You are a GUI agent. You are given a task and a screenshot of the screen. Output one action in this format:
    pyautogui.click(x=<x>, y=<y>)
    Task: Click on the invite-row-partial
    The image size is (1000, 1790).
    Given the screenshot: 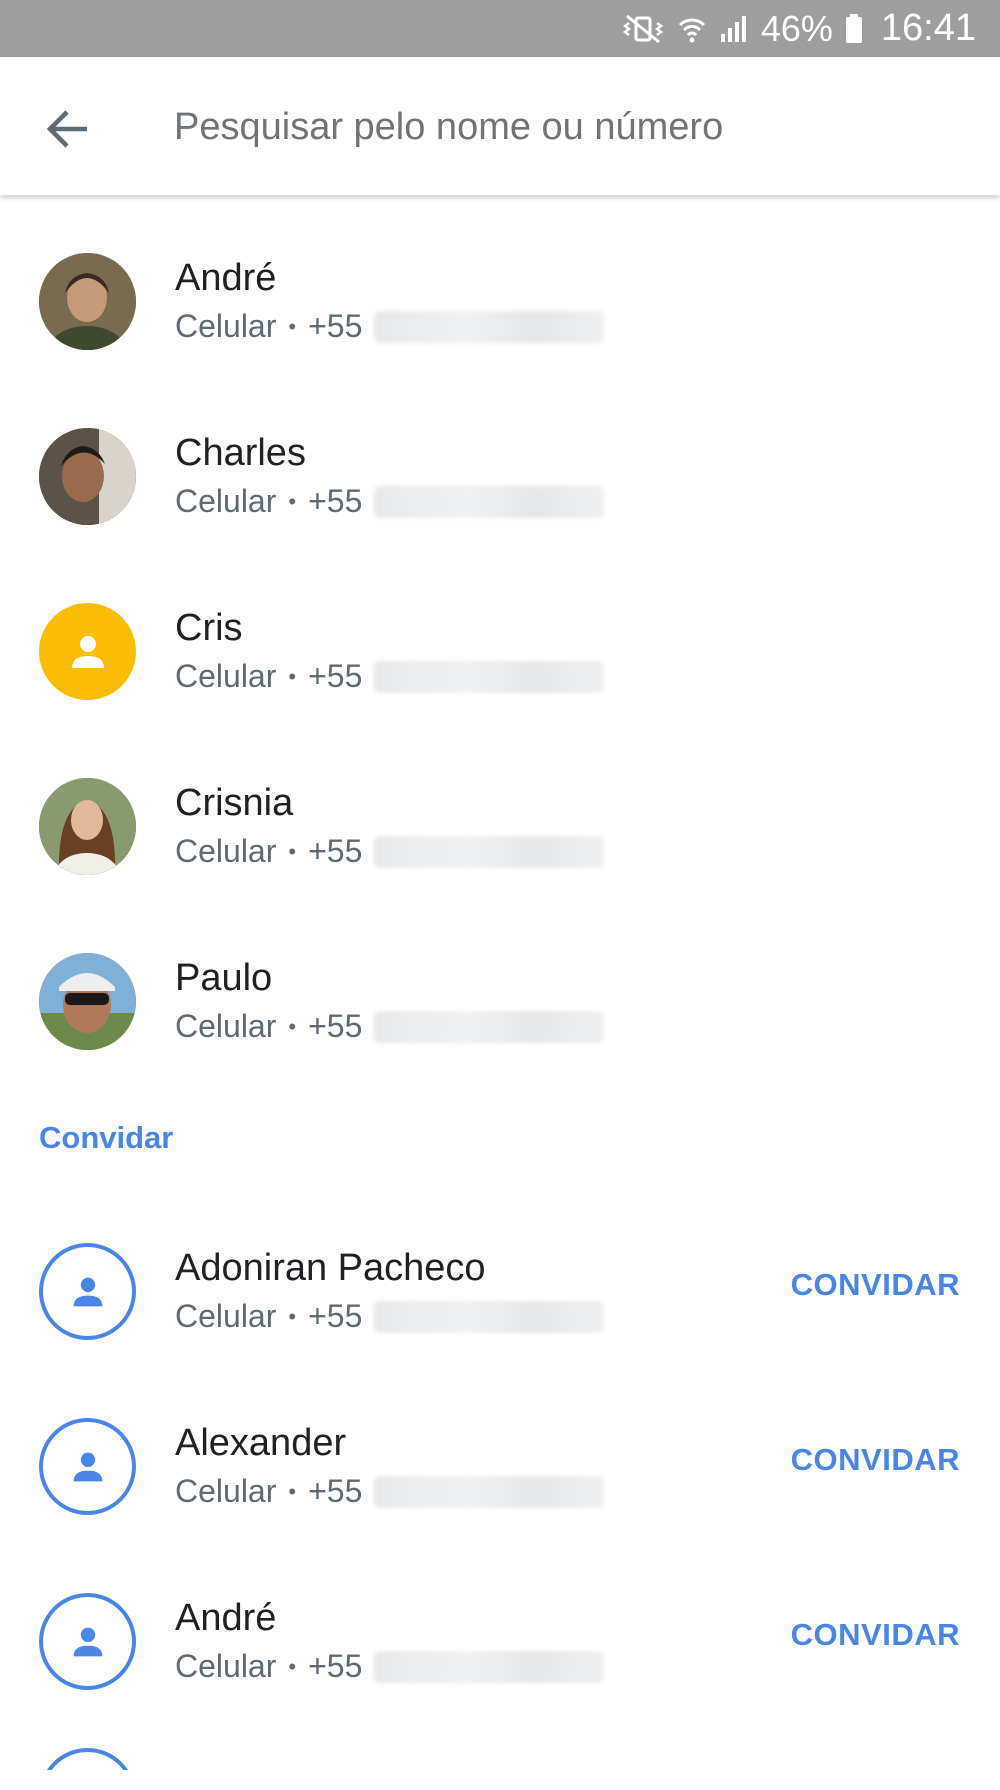 What is the action you would take?
    pyautogui.click(x=500, y=1740)
    